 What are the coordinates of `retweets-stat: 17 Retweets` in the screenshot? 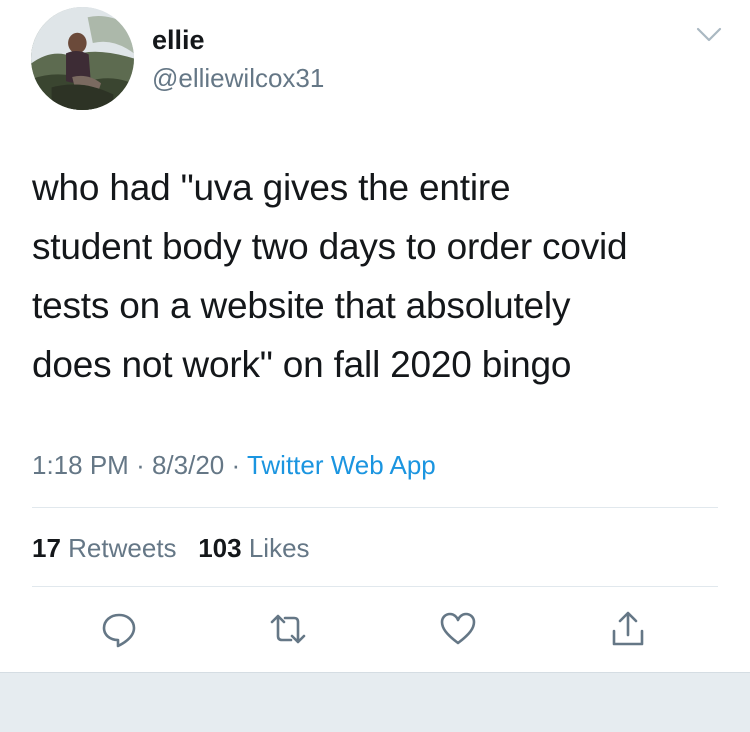 It's located at (104, 548).